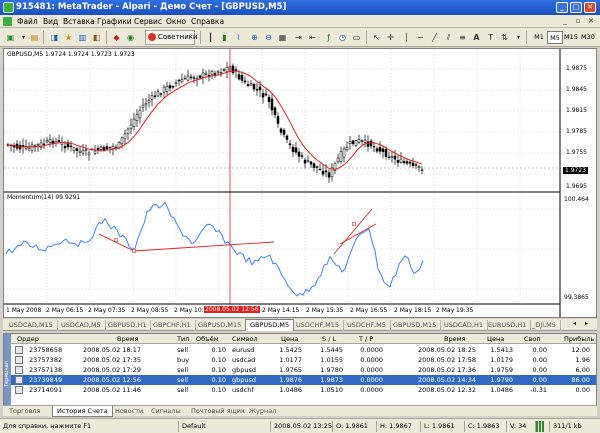 This screenshot has width=600, height=433. Describe the element at coordinates (576, 7) in the screenshot. I see `maximize-button: □` at that location.